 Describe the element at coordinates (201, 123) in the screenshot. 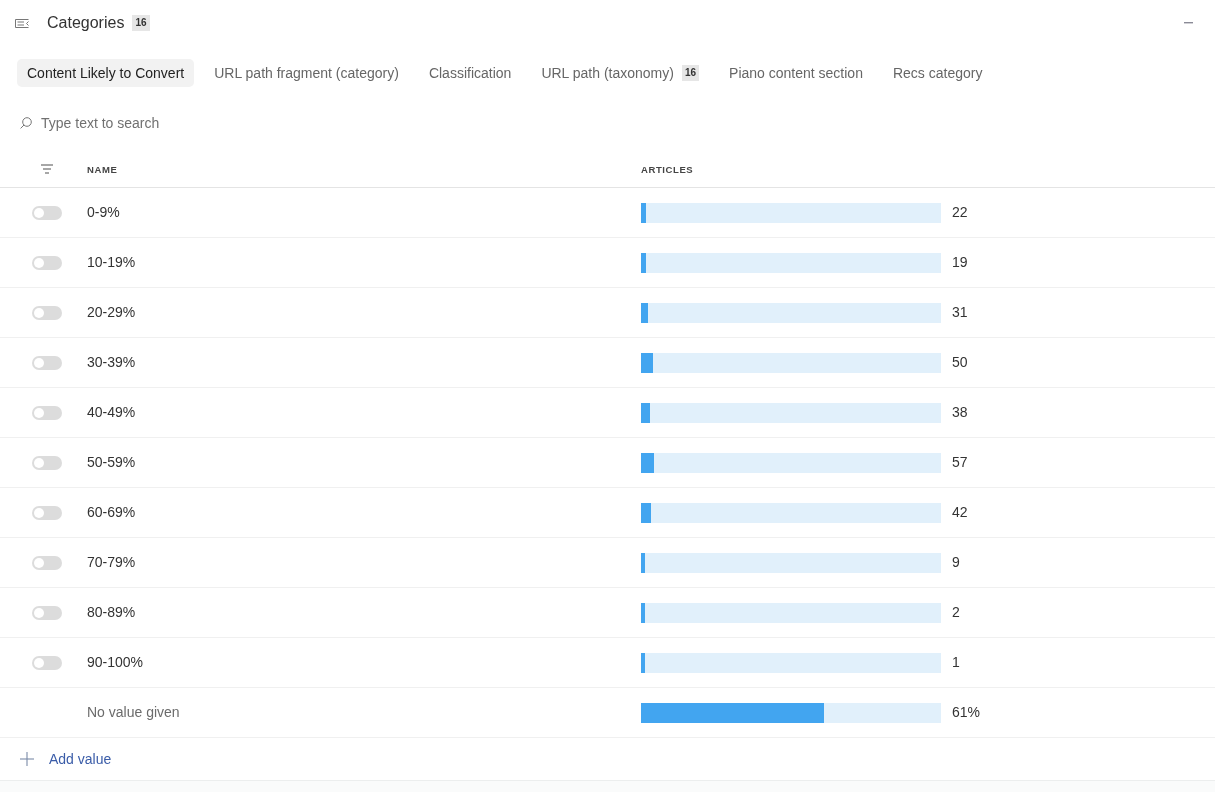

I see `search-field: Type text to search` at that location.